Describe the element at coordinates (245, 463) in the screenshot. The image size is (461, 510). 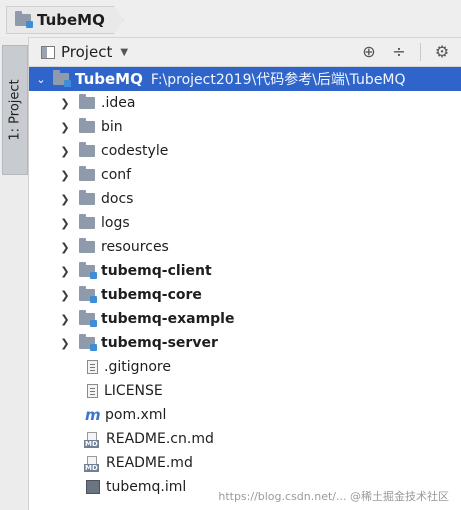
I see `tree-item-readme: MD README.md` at that location.